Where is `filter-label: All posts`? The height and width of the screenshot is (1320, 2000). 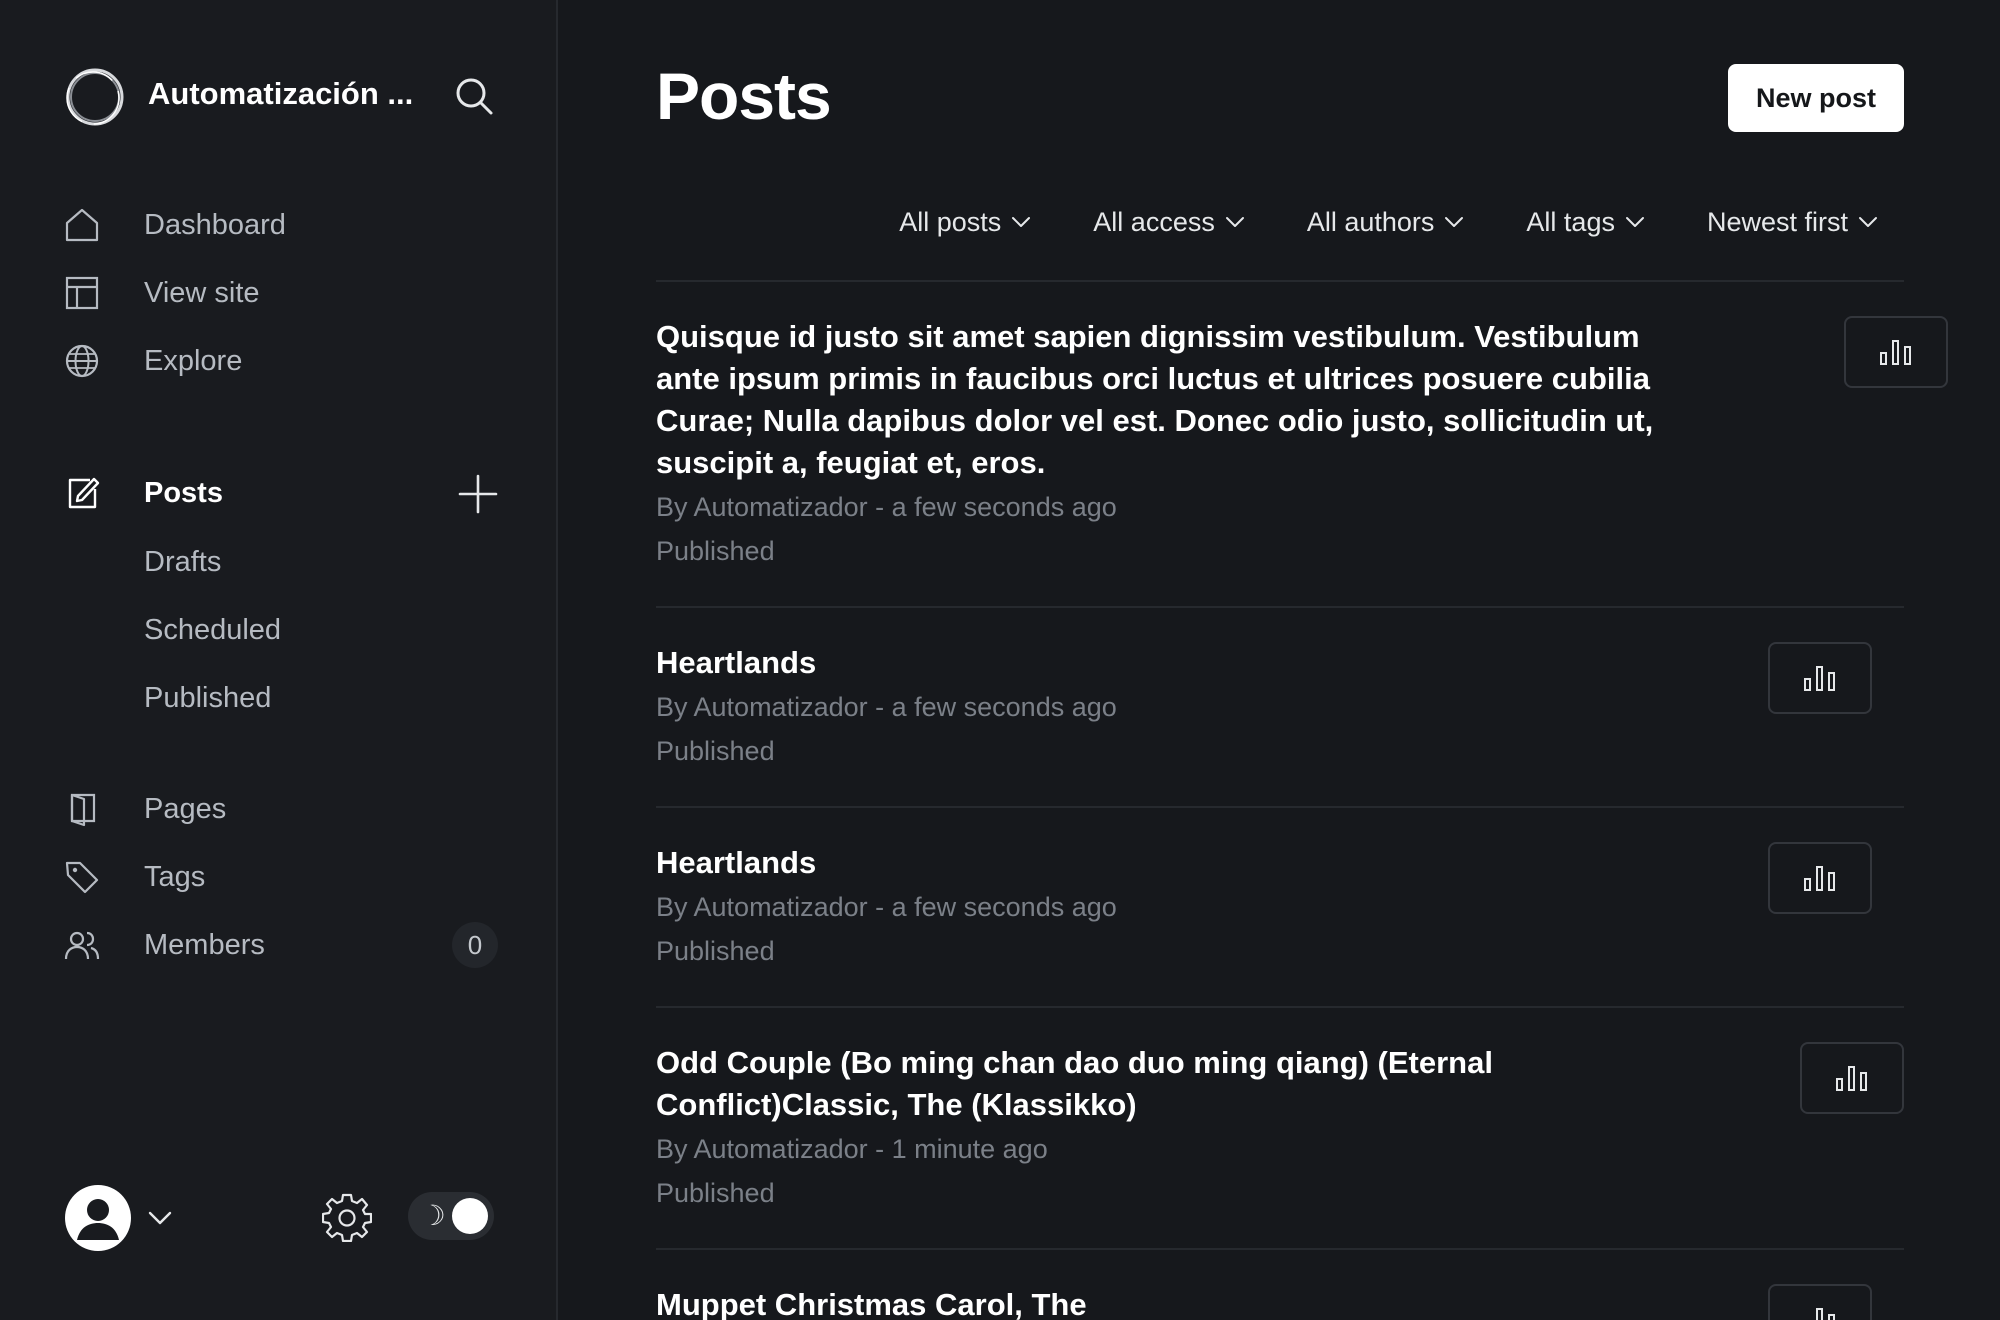
filter-label: All posts is located at coordinates (950, 221).